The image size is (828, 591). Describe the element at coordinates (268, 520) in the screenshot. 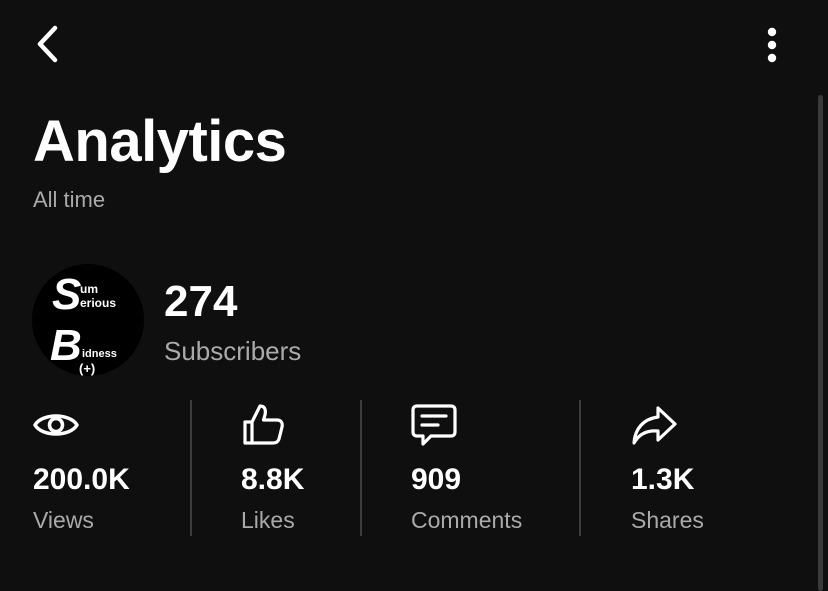

I see `likes-label: Likes` at that location.